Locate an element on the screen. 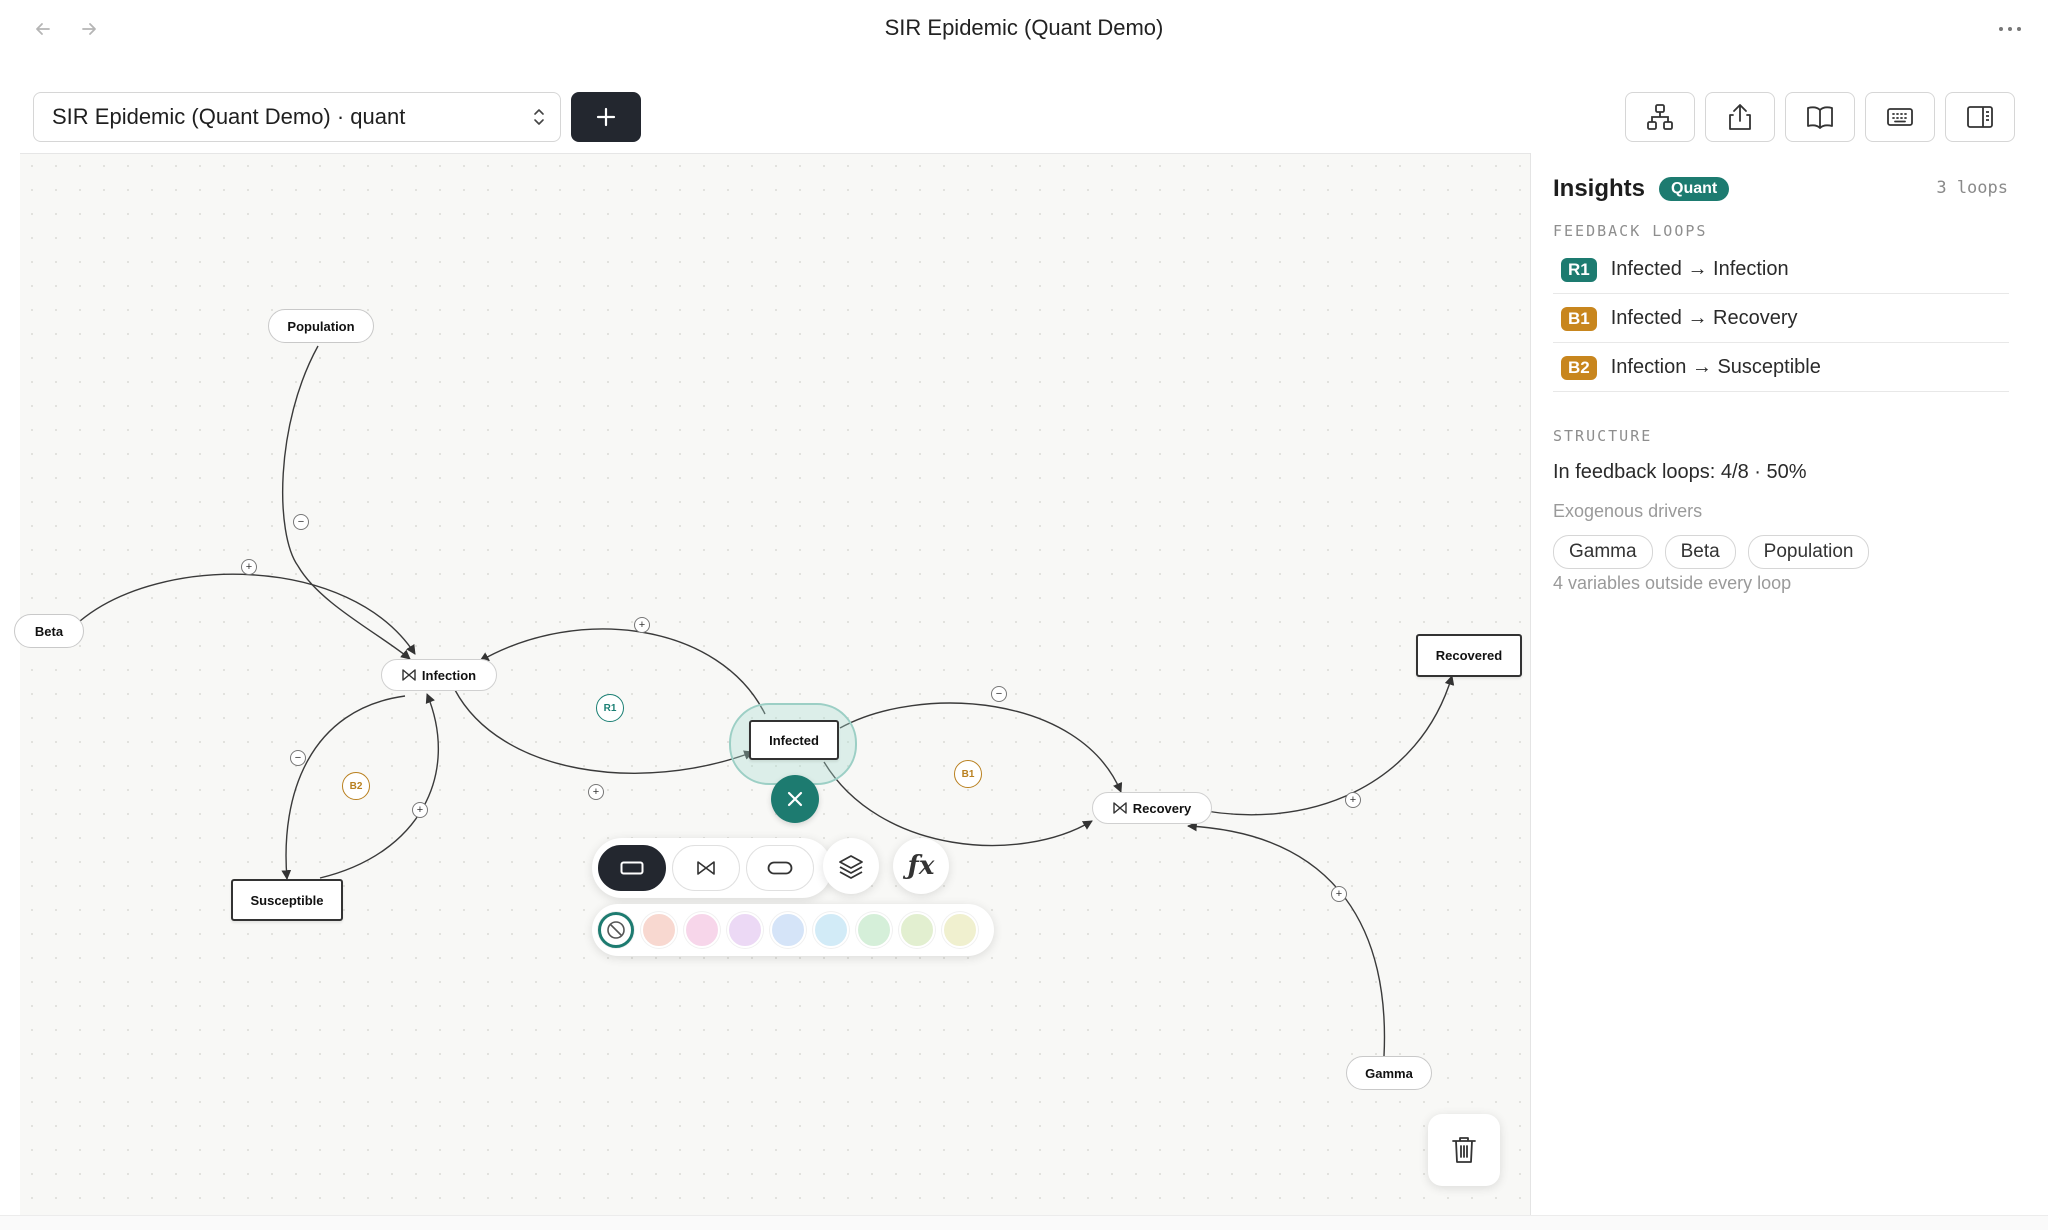 Image resolution: width=2048 pixels, height=1230 pixels. stock-shape-icon is located at coordinates (632, 868).